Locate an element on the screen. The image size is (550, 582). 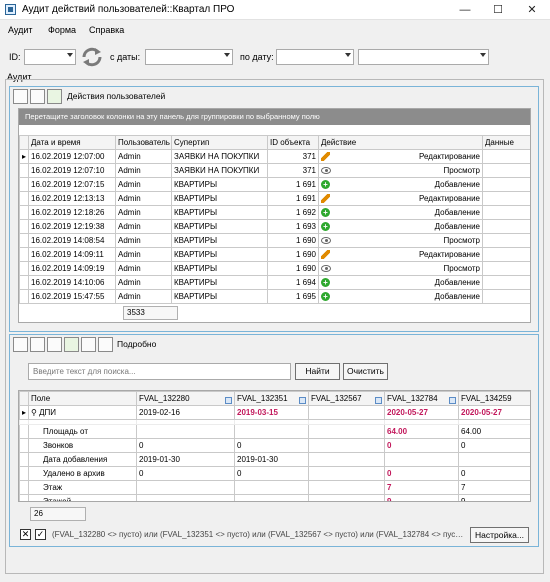
table-row: Этажей 9 9 is located at coordinates (274, 497).